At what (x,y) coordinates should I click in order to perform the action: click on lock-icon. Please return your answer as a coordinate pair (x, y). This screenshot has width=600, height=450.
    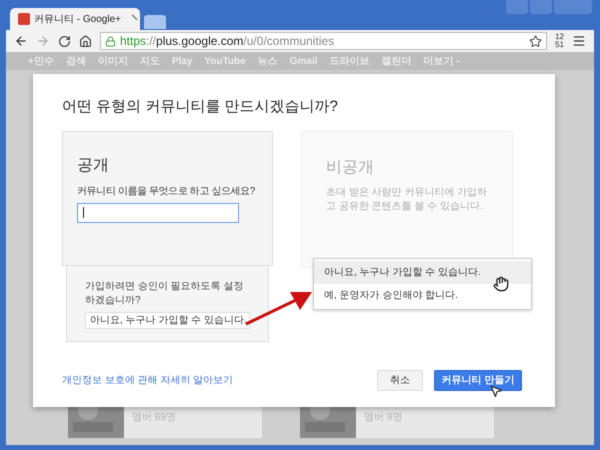
    Looking at the image, I should click on (110, 41).